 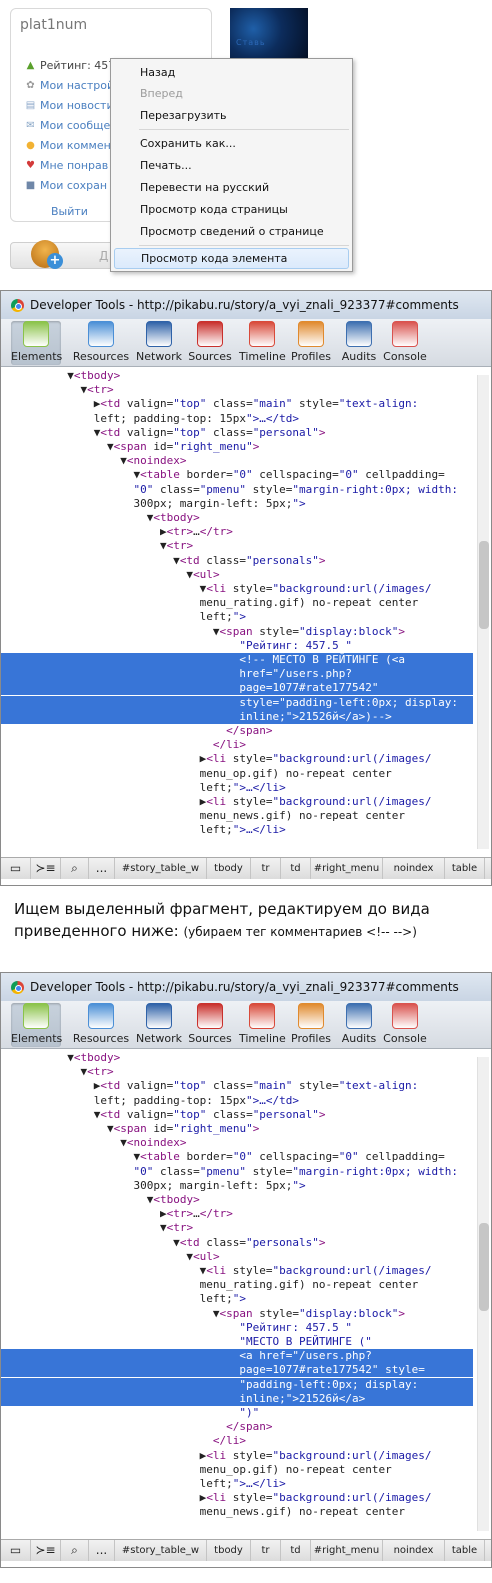 I want to click on selected-node-line: style="padding-left:0px; display:, so click(x=237, y=702).